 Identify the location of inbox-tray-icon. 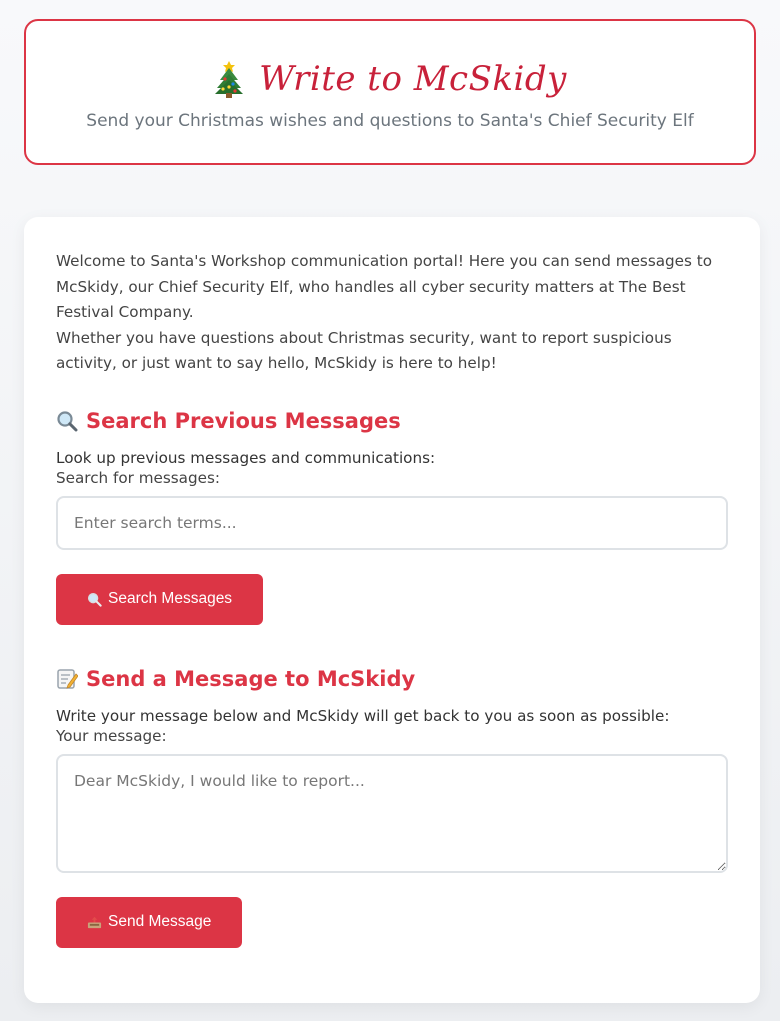
(94, 922).